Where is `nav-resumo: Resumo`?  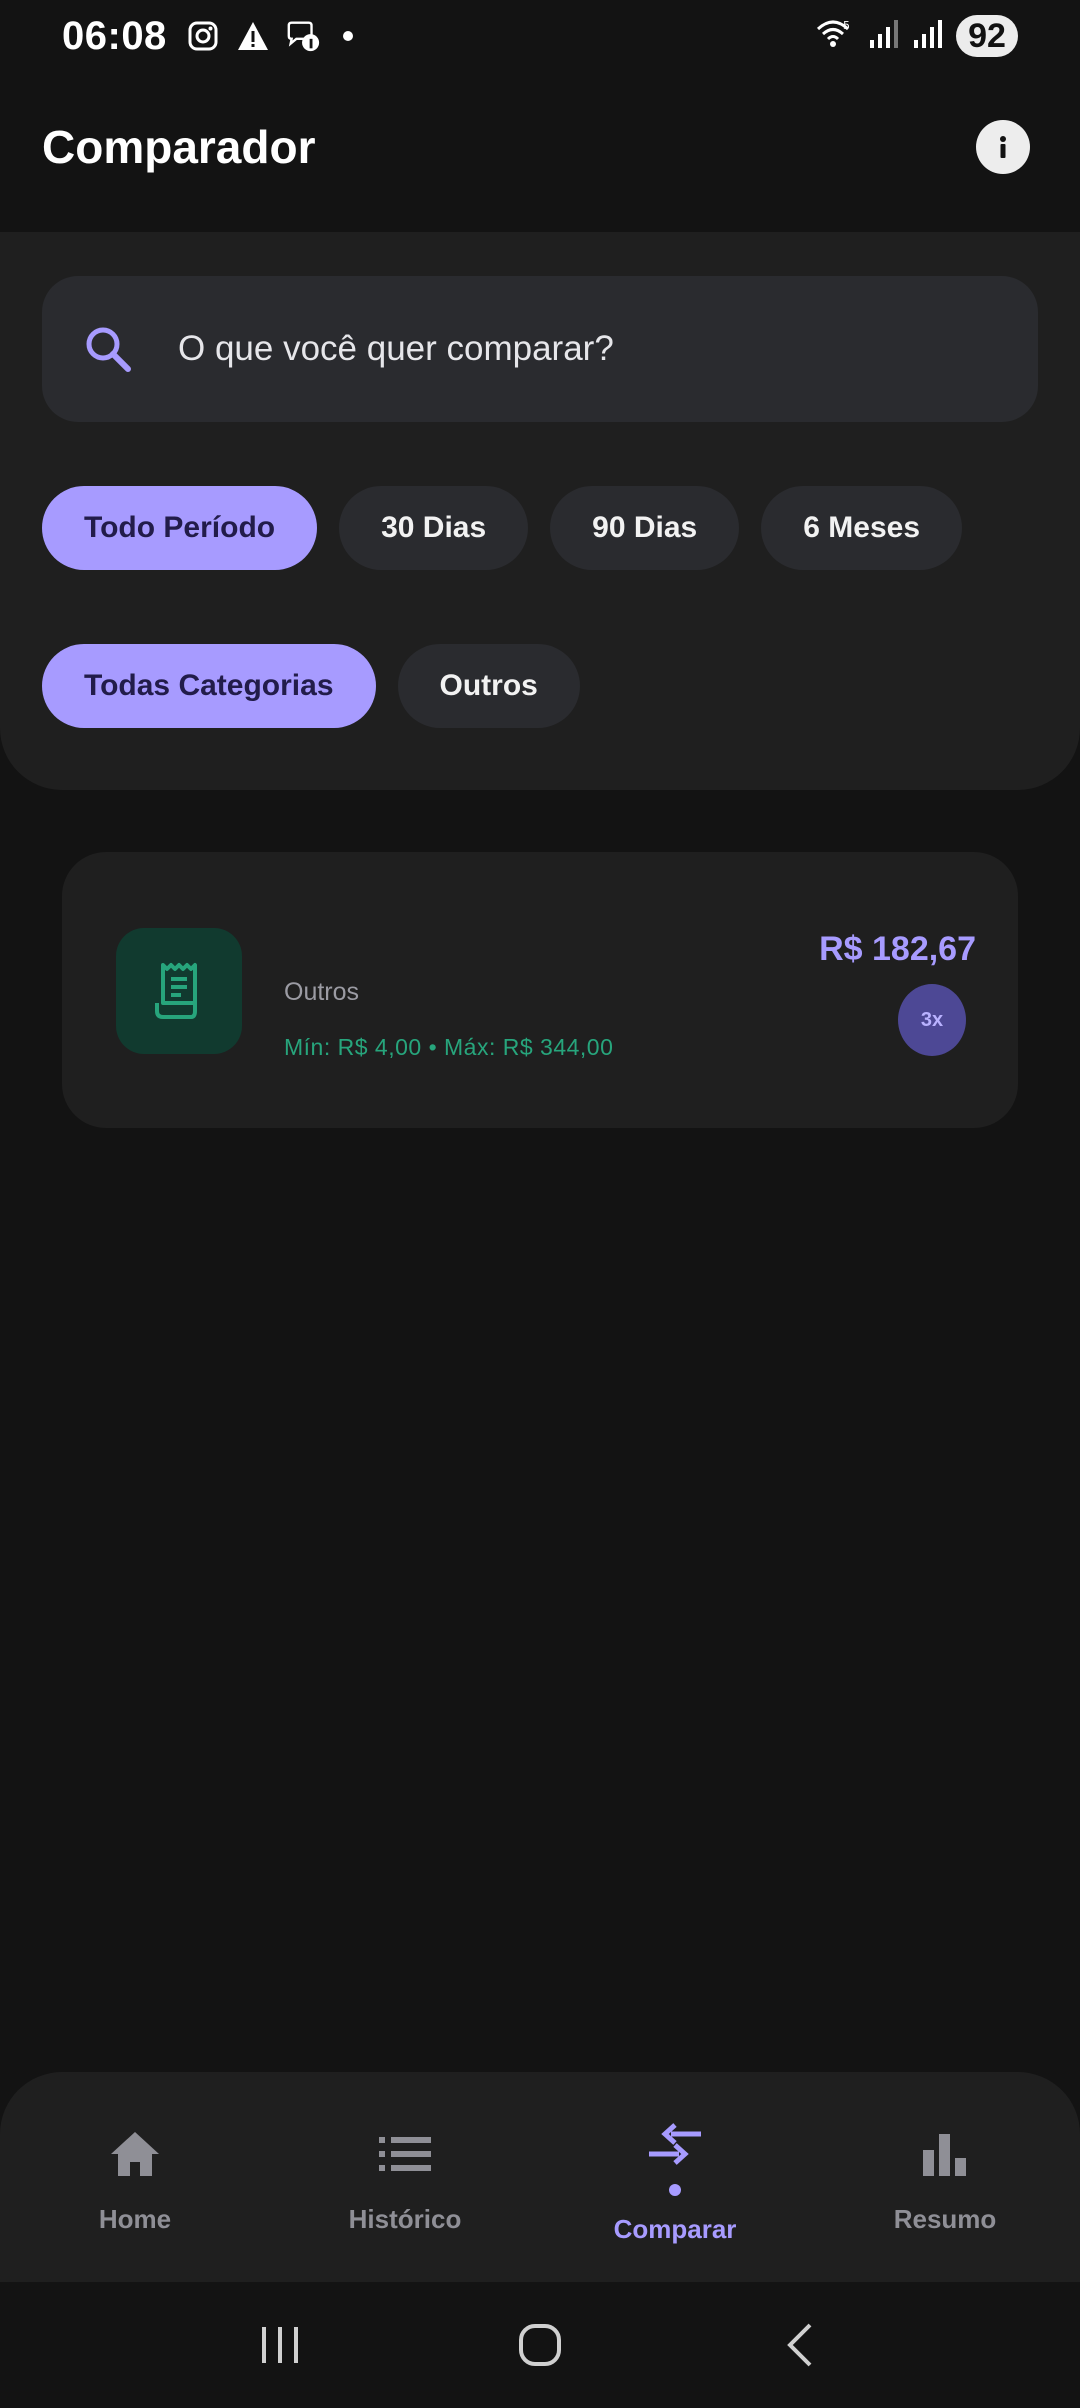 nav-resumo: Resumo is located at coordinates (945, 2177).